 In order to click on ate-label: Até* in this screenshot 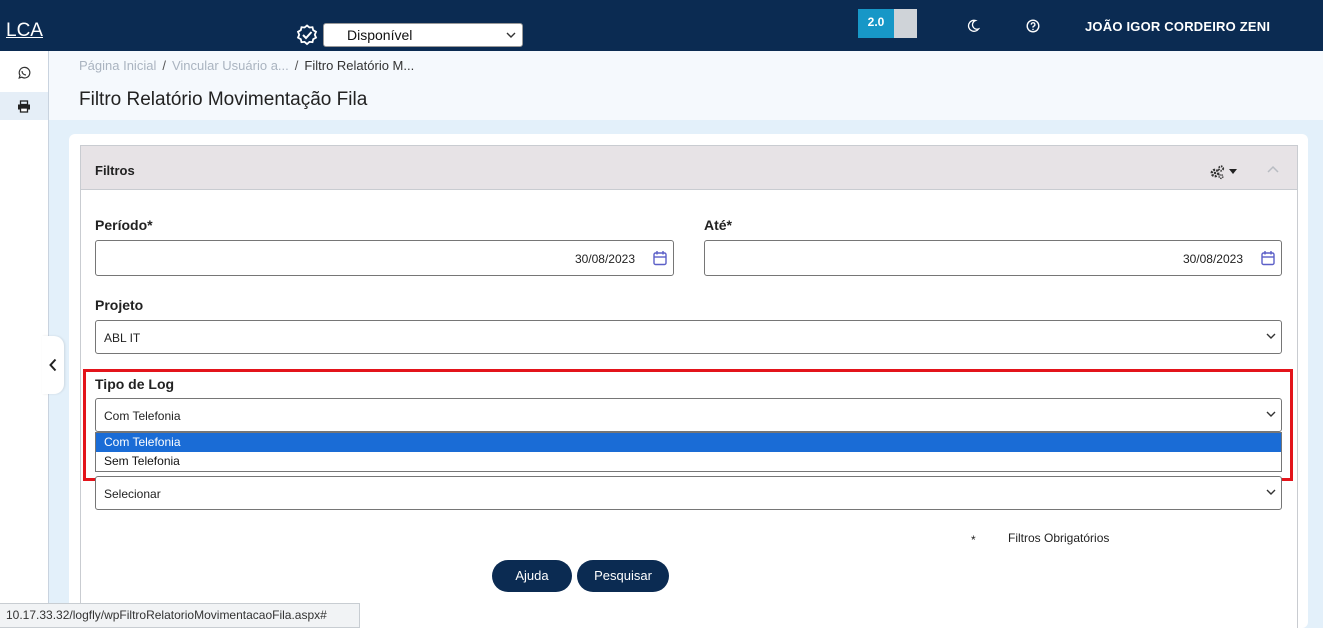, I will do `click(718, 225)`.